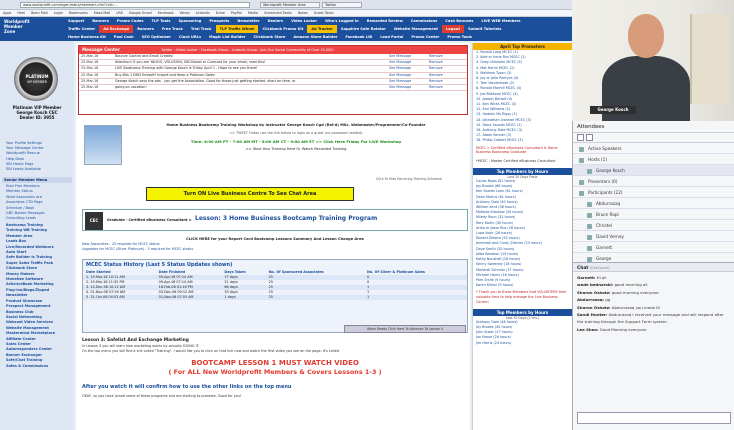  What do you see at coordinates (7, 13) in the screenshot?
I see `bookmark-item: Apps` at bounding box center [7, 13].